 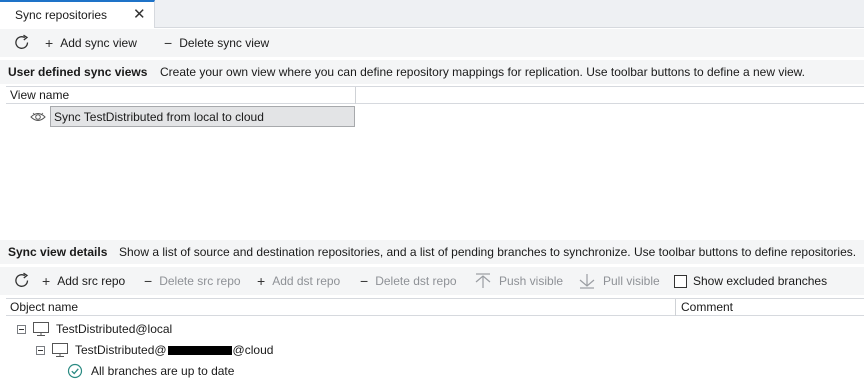 I want to click on sync-view-item: Sync TestDistributed from local to cloud, so click(x=202, y=116).